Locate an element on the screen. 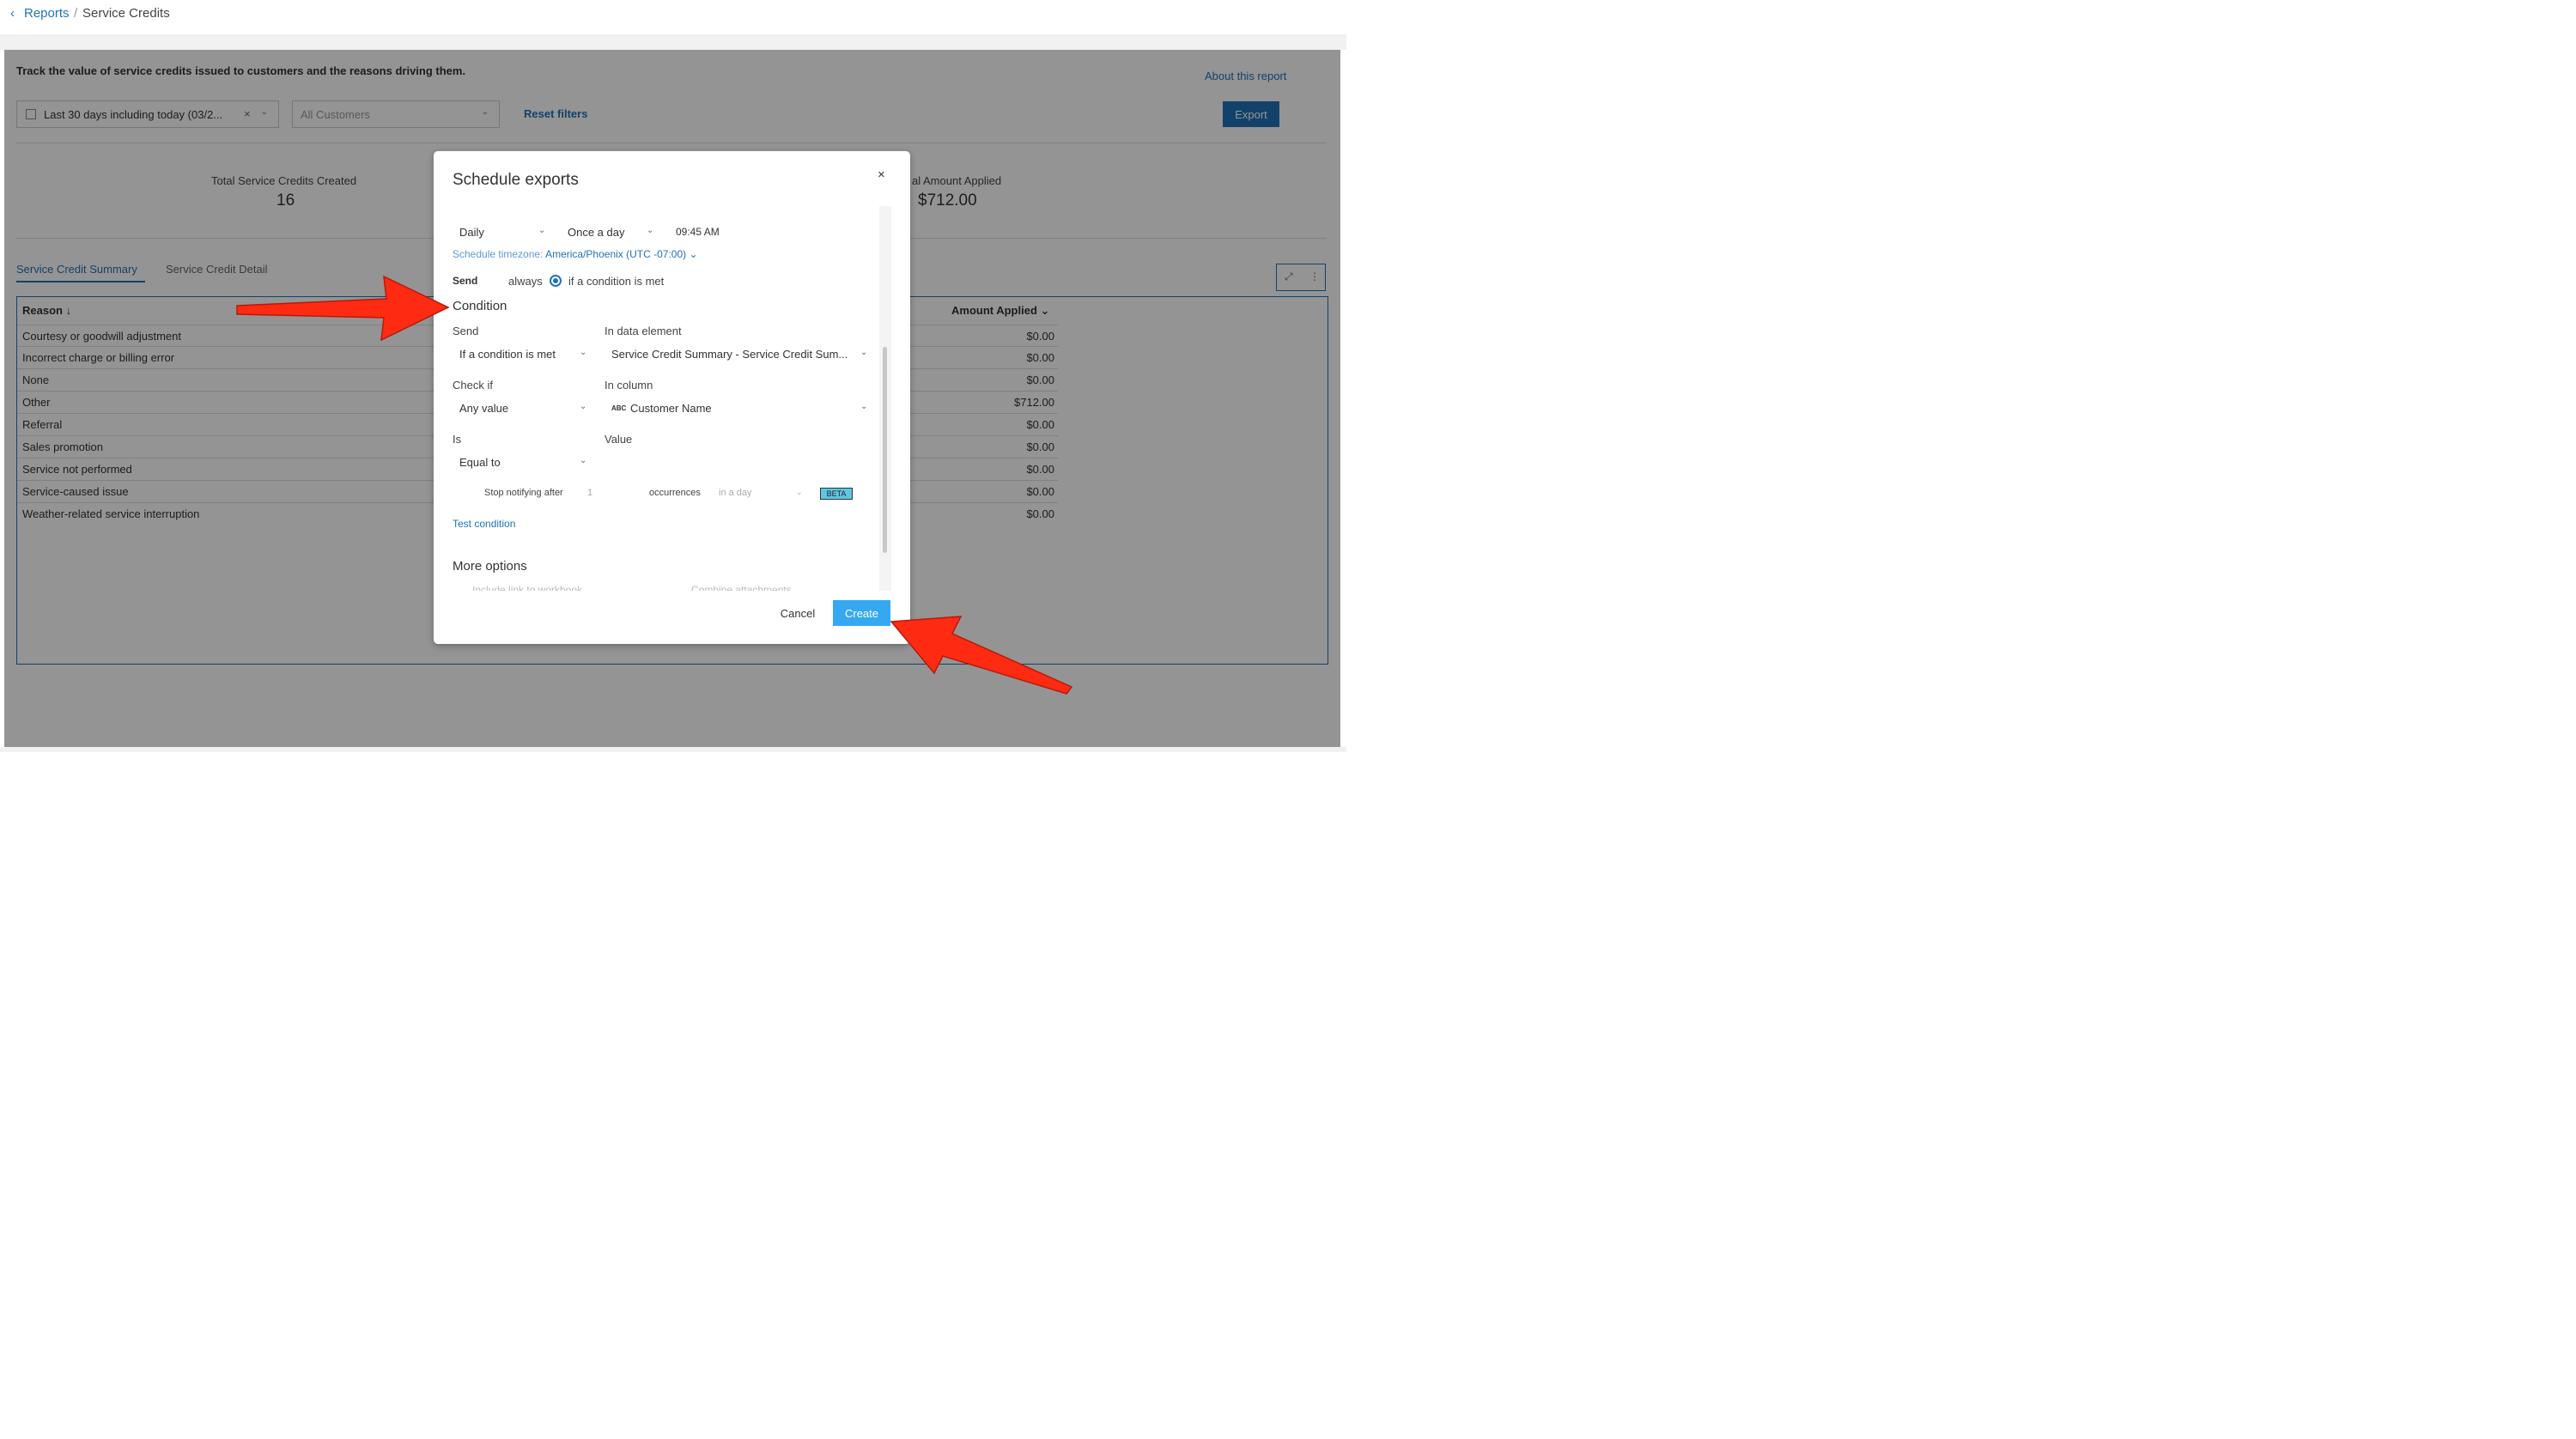  is-select: Equal to ⌄ is located at coordinates (522, 463).